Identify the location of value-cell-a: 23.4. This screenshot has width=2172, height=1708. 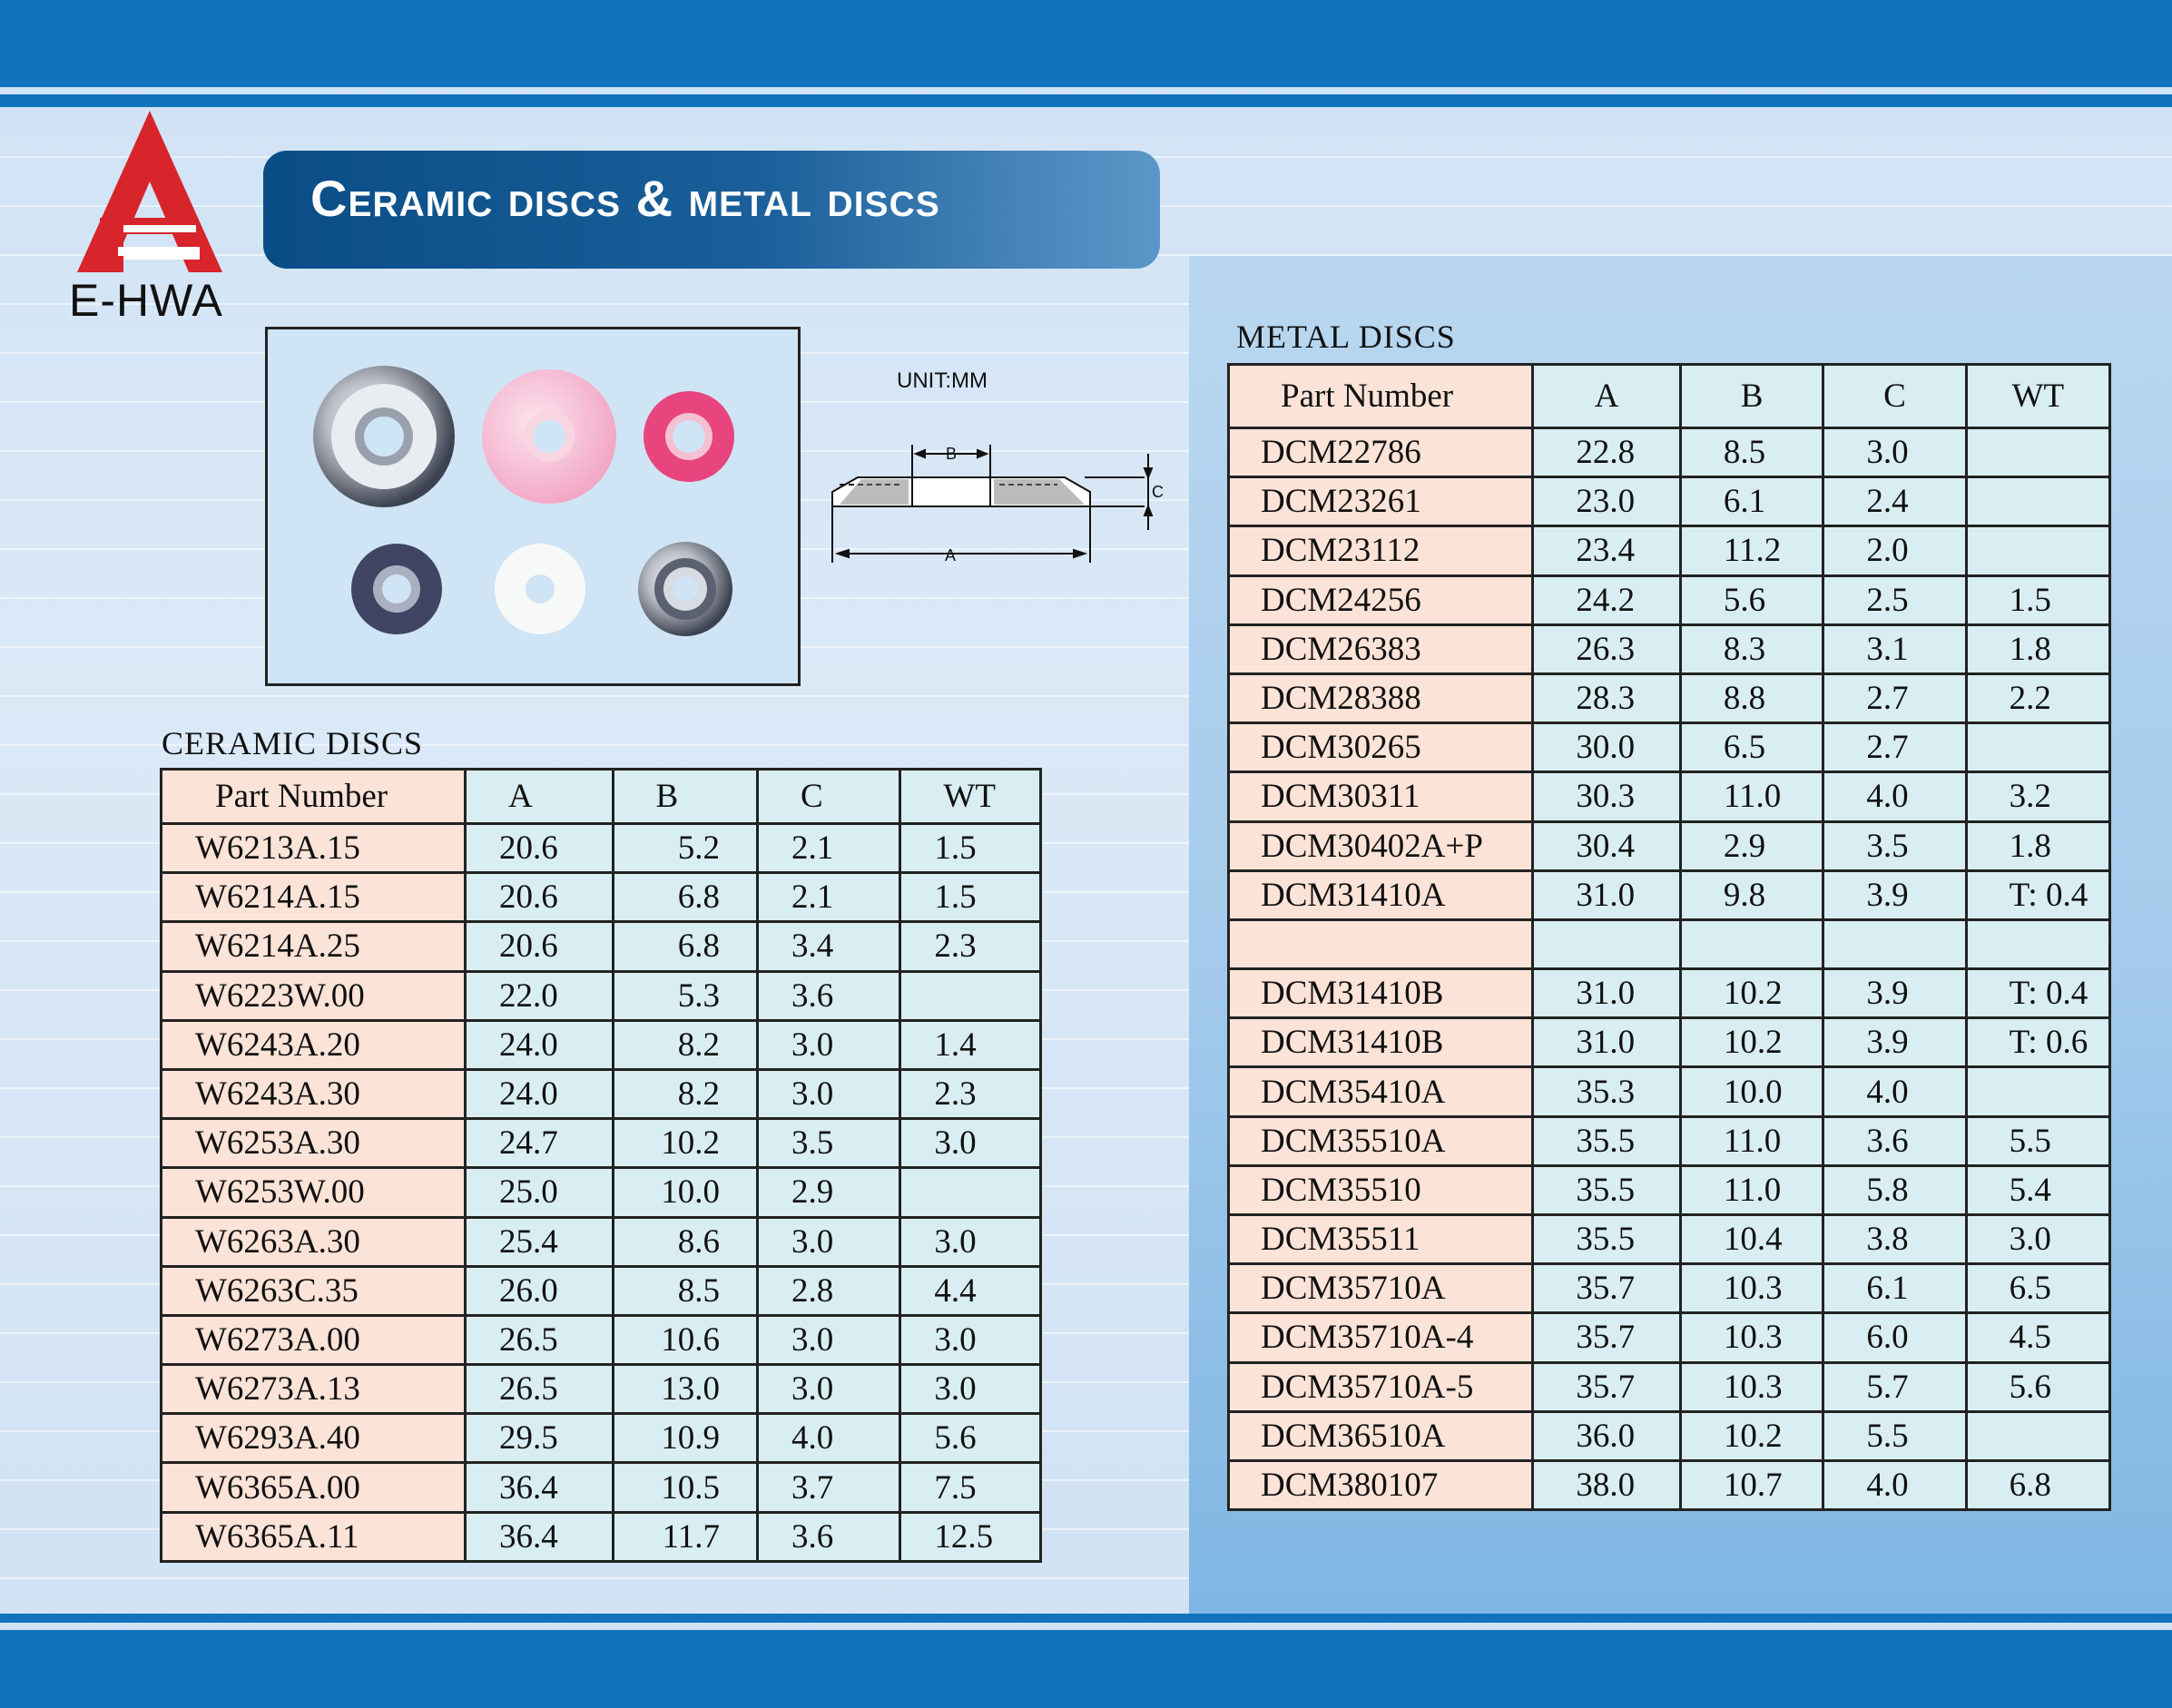
(1607, 551).